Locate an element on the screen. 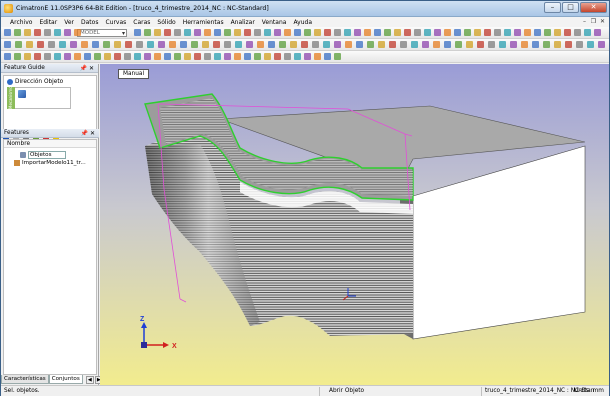 The height and width of the screenshot is (396, 610). minimize-button: – is located at coordinates (552, 7).